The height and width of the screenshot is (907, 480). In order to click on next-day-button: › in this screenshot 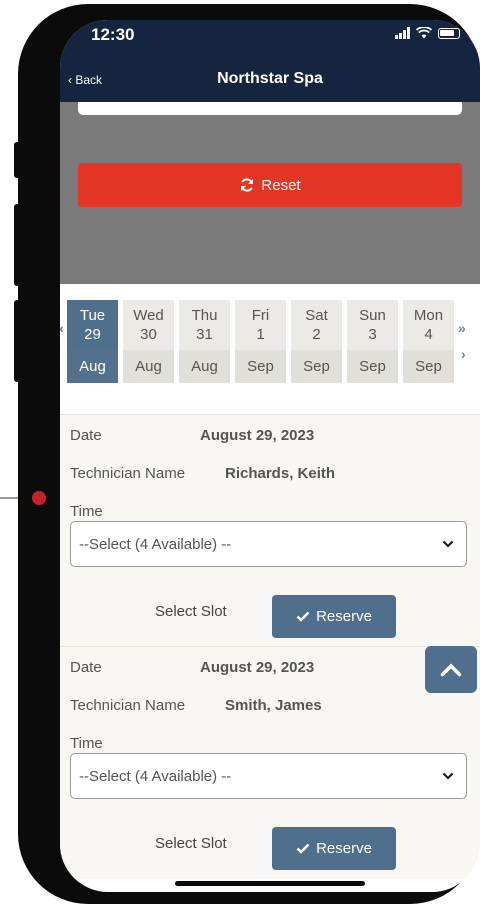, I will do `click(463, 354)`.